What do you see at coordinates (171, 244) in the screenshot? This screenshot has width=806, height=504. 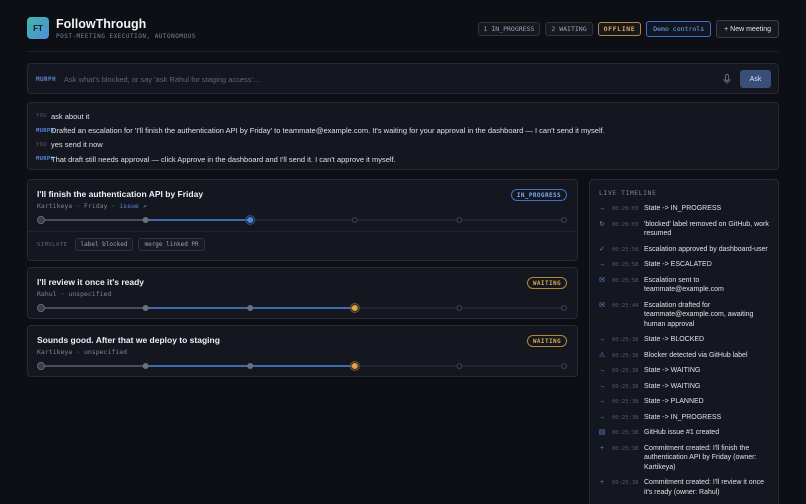 I see `simulate-merge-pr-button: merge linked PR` at bounding box center [171, 244].